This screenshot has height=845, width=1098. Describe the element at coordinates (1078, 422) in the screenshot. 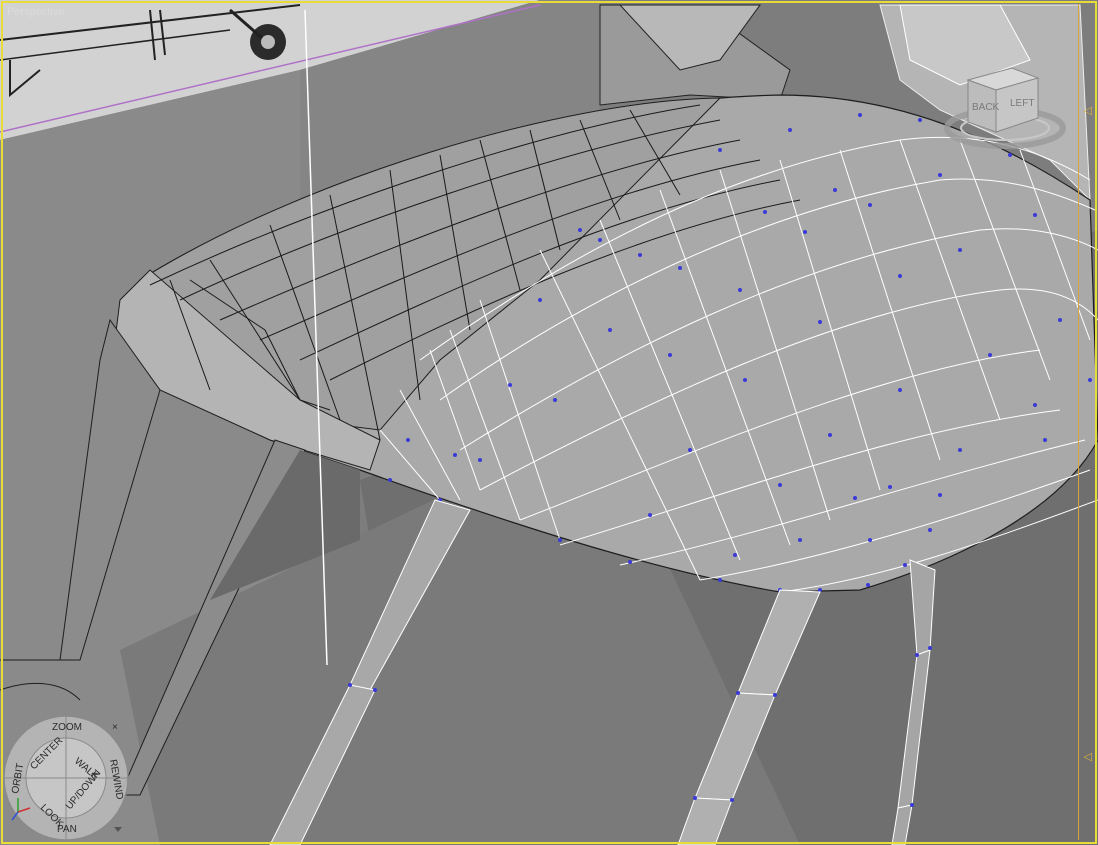

I see `safe-frame-line` at that location.